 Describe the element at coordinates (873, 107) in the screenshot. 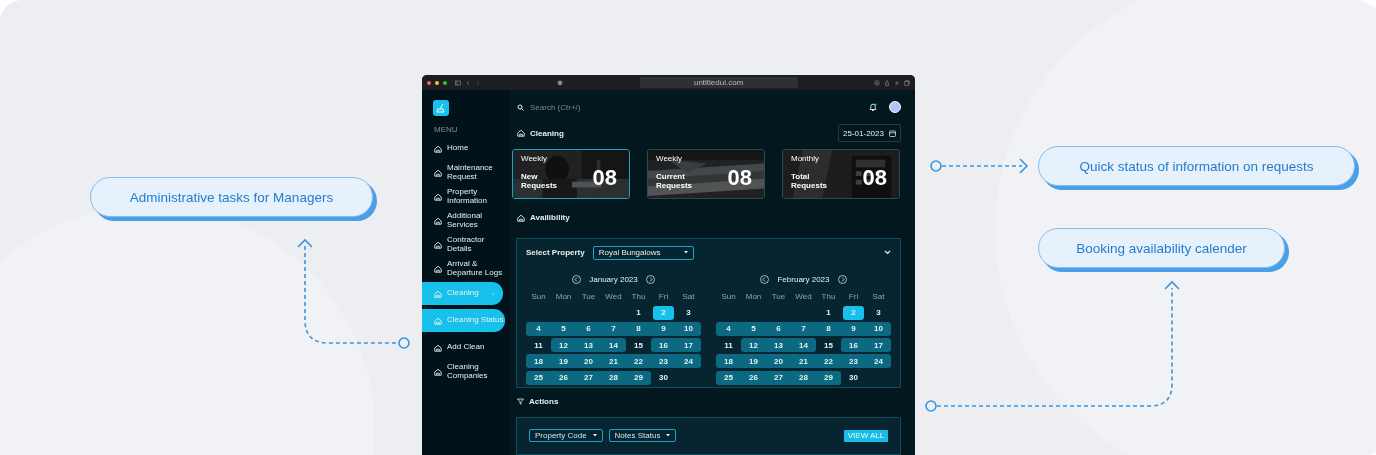

I see `bell-icon` at that location.